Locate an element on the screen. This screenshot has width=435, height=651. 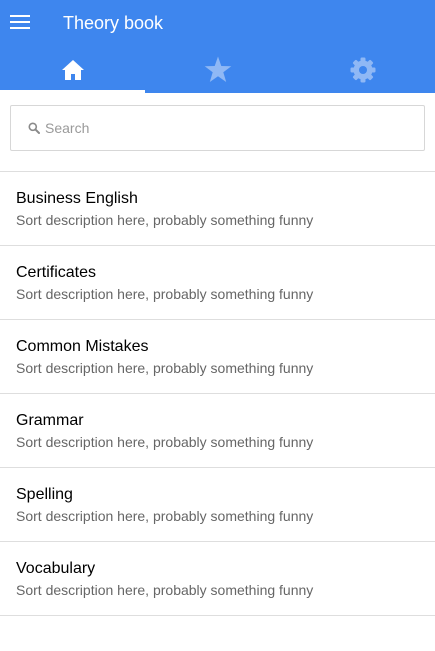
list-item-title: Grammar is located at coordinates (50, 420).